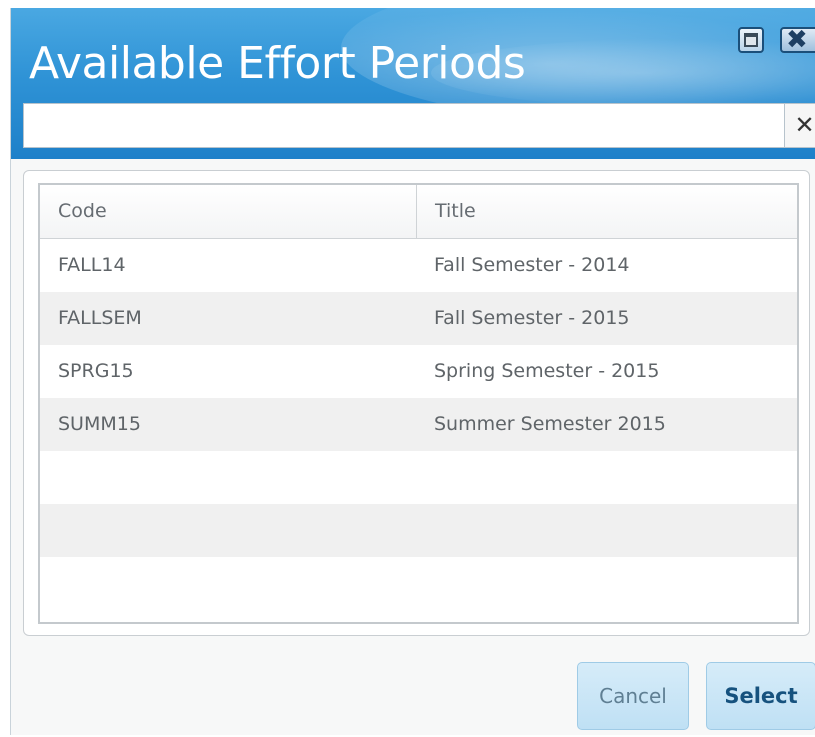 This screenshot has height=737, width=815. Describe the element at coordinates (532, 318) in the screenshot. I see `cell-title: Fall Semester - 2015` at that location.